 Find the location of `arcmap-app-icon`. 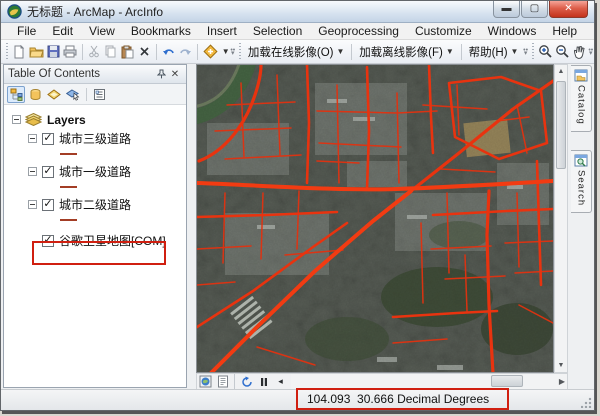

arcmap-app-icon is located at coordinates (14, 11).